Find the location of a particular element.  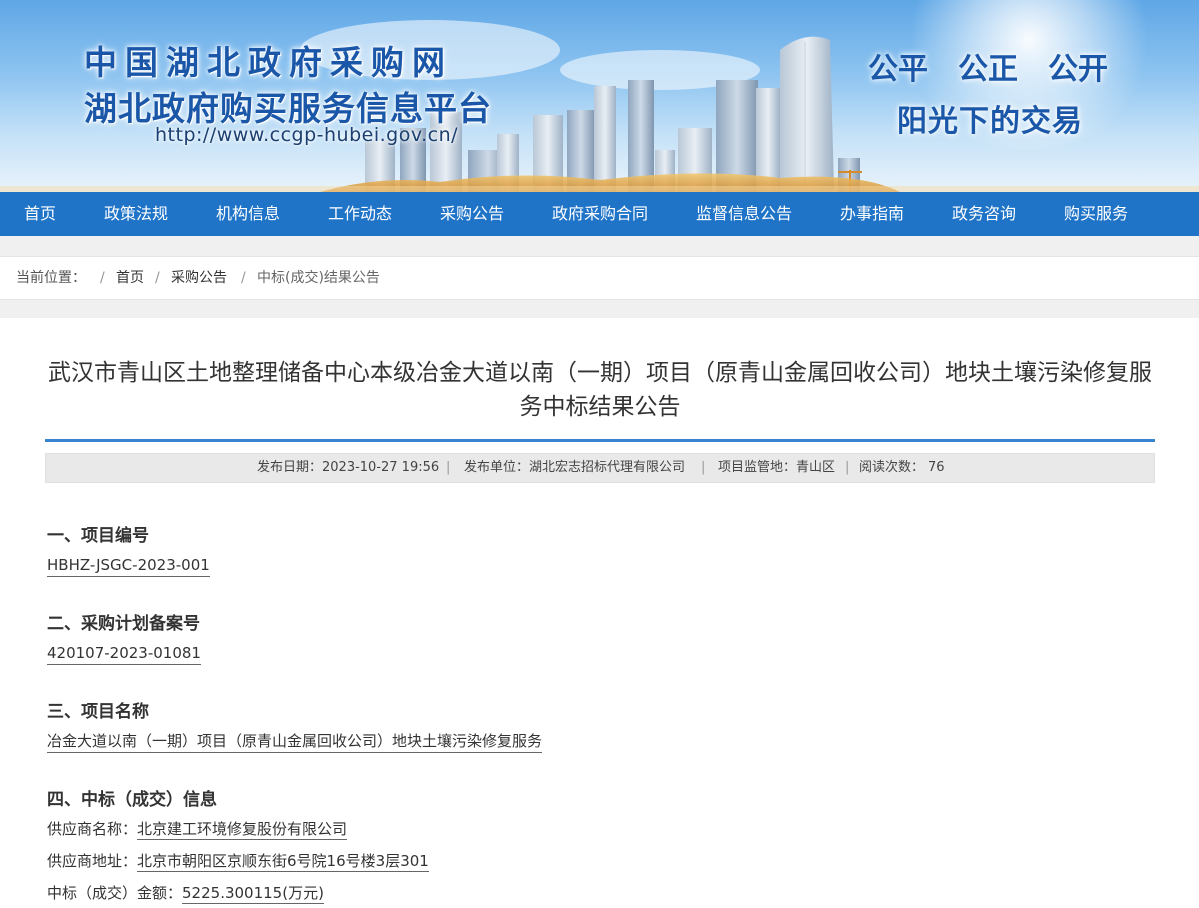

plan-record-number: 420107-2023-01081 is located at coordinates (124, 654).